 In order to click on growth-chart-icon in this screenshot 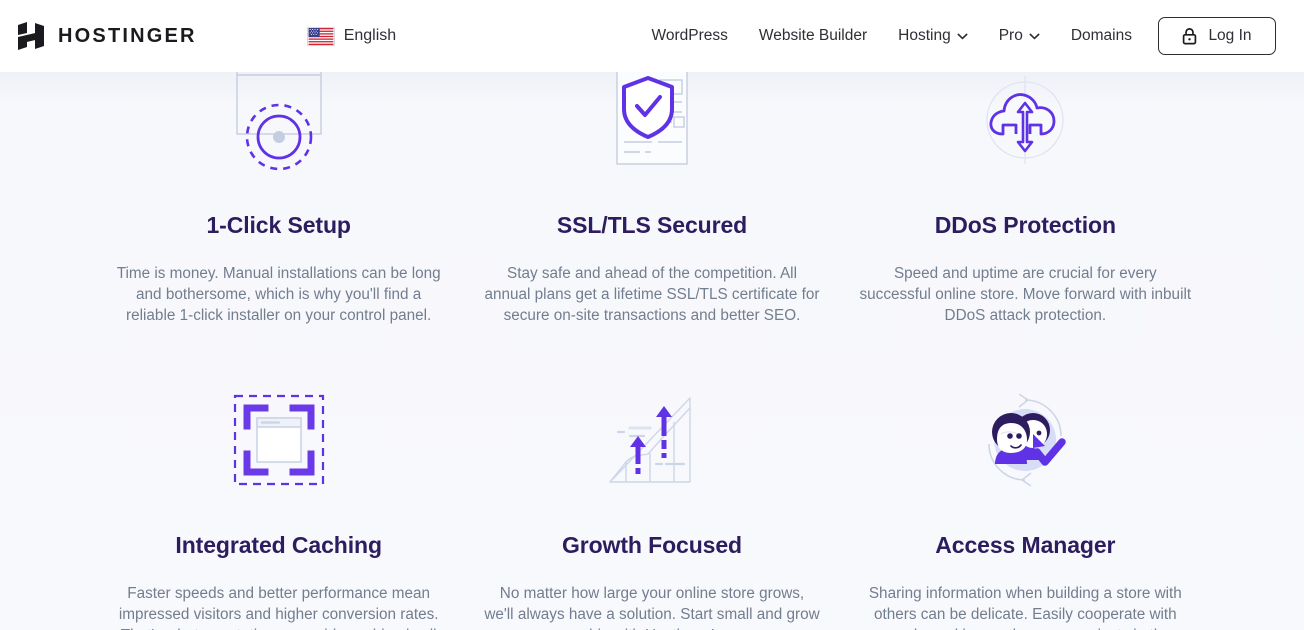, I will do `click(652, 440)`.